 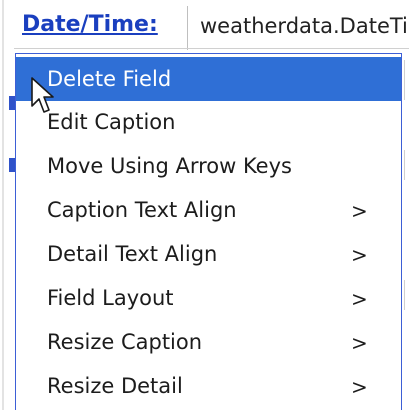 I want to click on menu-item-label: Edit Caption, so click(x=111, y=122).